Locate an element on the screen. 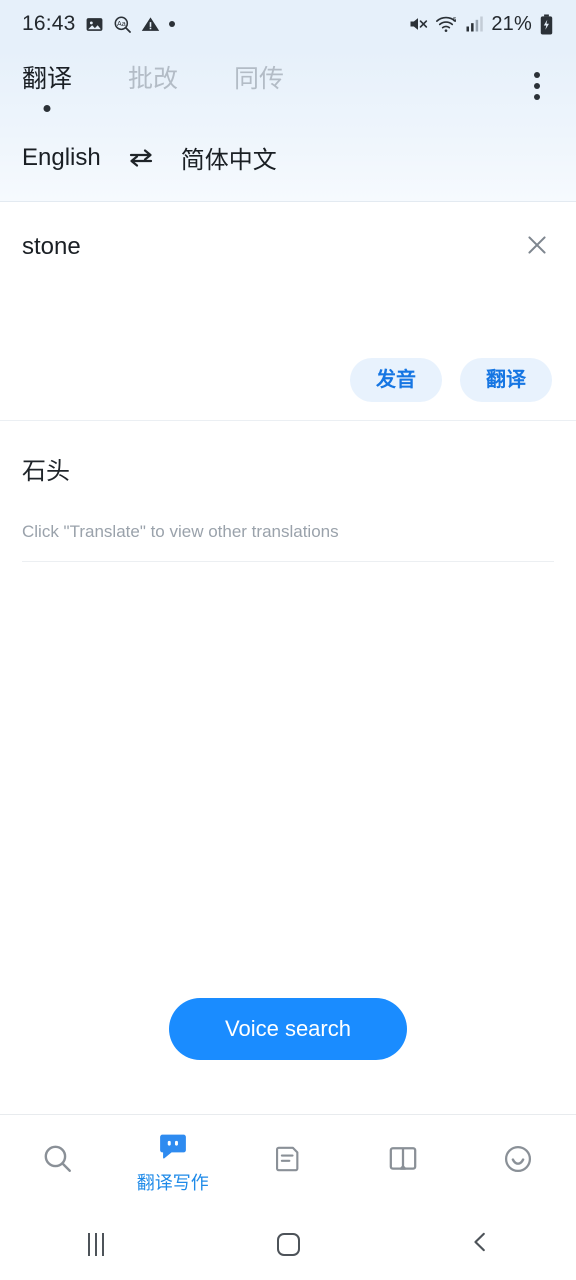  book-icon is located at coordinates (403, 1161).